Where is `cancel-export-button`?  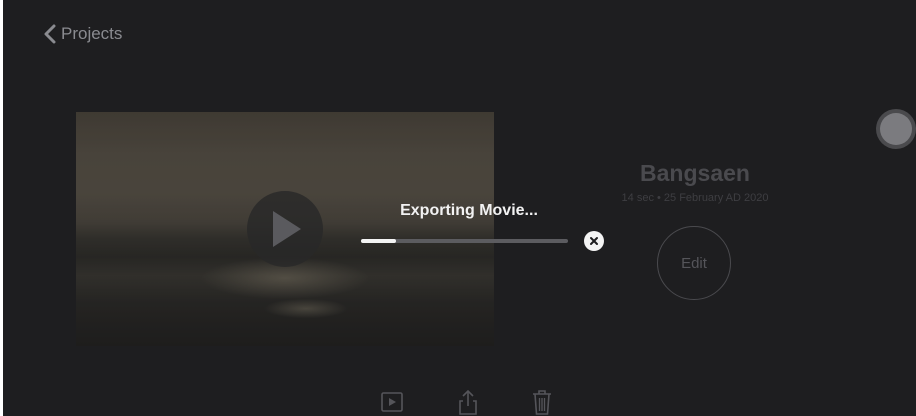
cancel-export-button is located at coordinates (594, 241).